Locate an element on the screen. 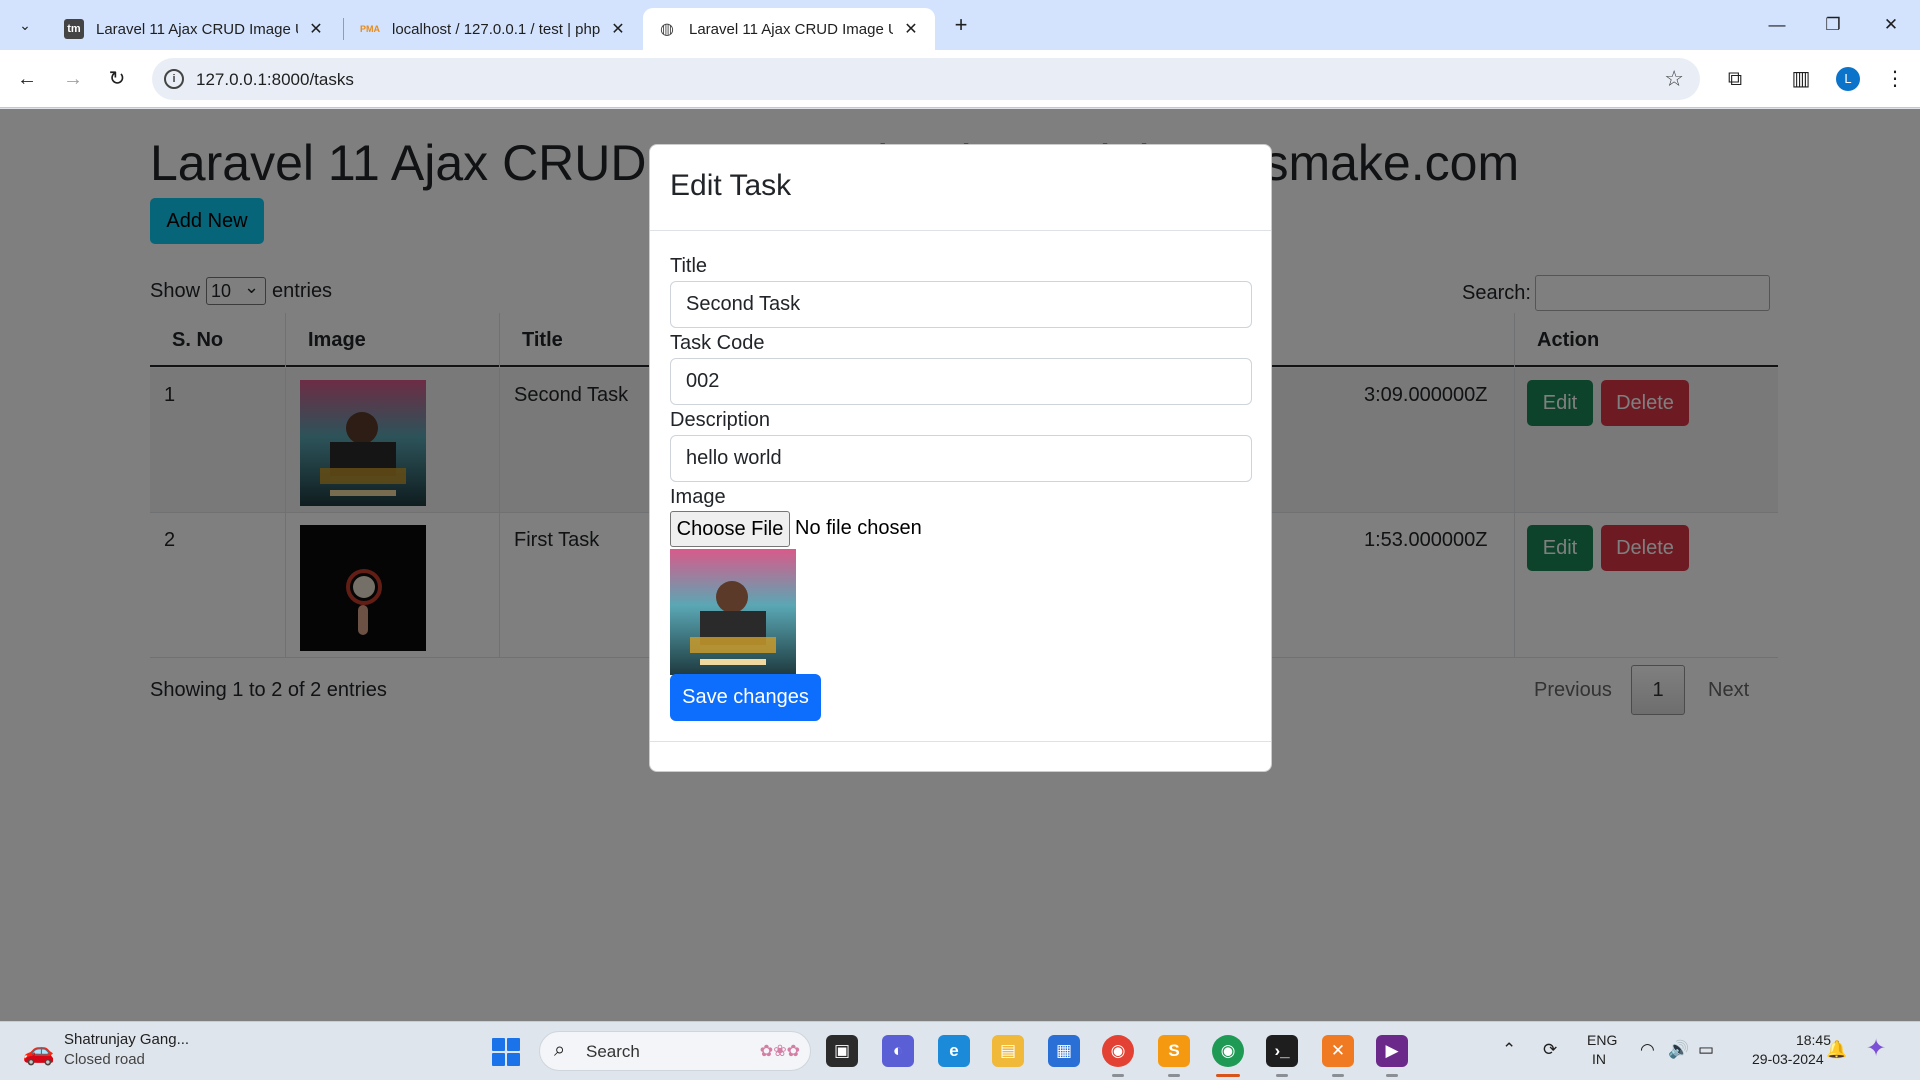  microsoft-store-icon: ▦ is located at coordinates (1064, 1051).